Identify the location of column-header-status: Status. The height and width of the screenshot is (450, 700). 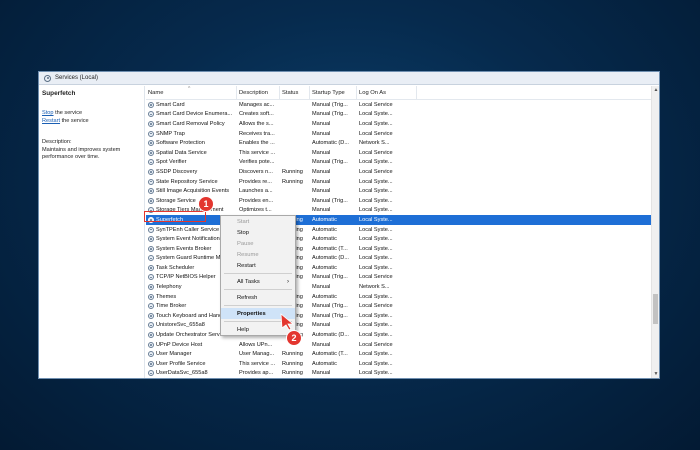
(295, 92).